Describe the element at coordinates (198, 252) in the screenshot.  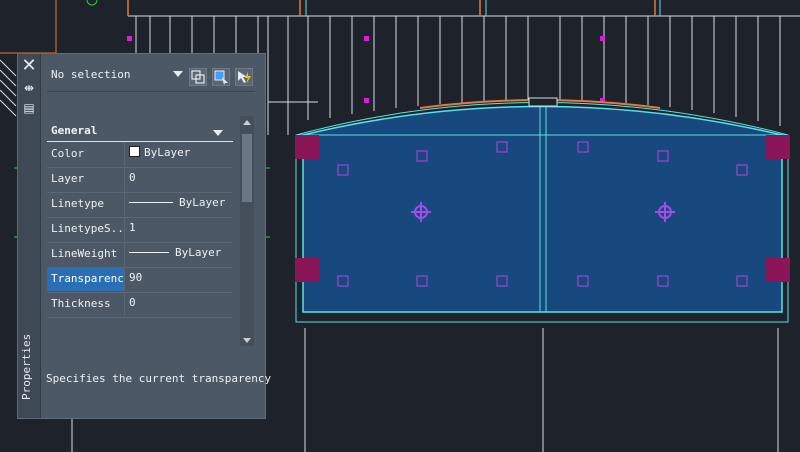
I see `lineweight-value: ByLayer` at that location.